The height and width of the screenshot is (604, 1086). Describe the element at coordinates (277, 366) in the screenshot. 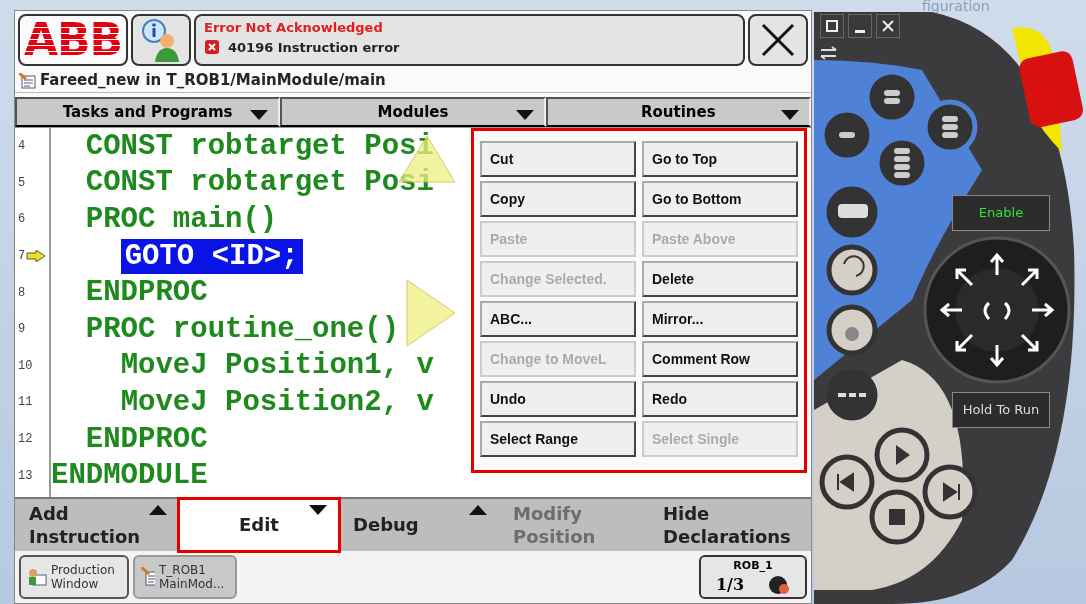

I see `code-line: MoveJ Position1, v` at that location.